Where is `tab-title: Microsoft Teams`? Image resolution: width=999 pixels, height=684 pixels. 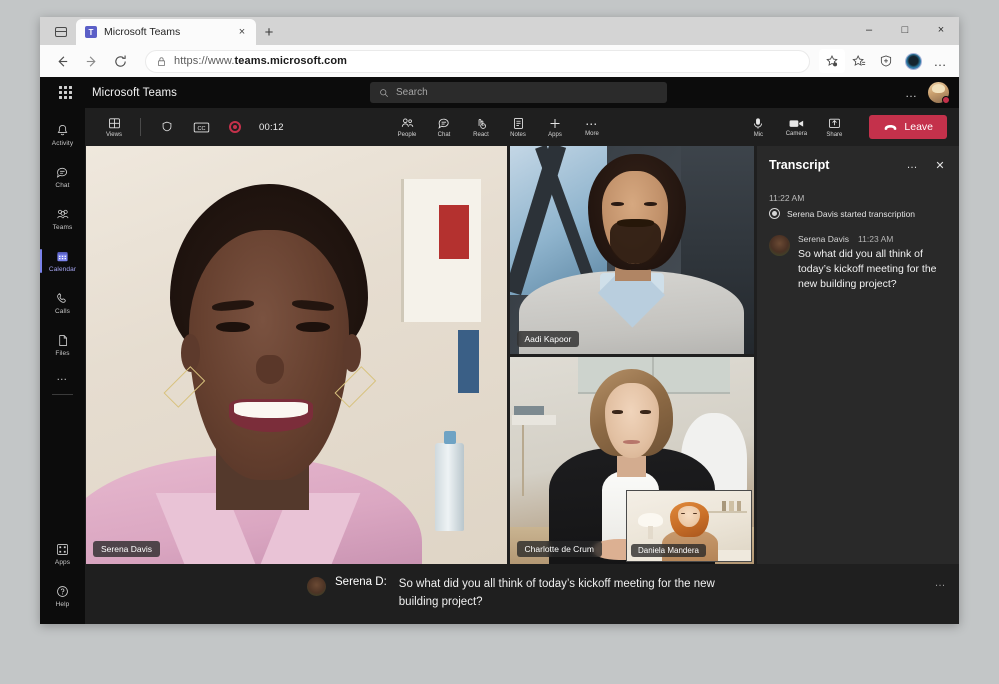 tab-title: Microsoft Teams is located at coordinates (142, 32).